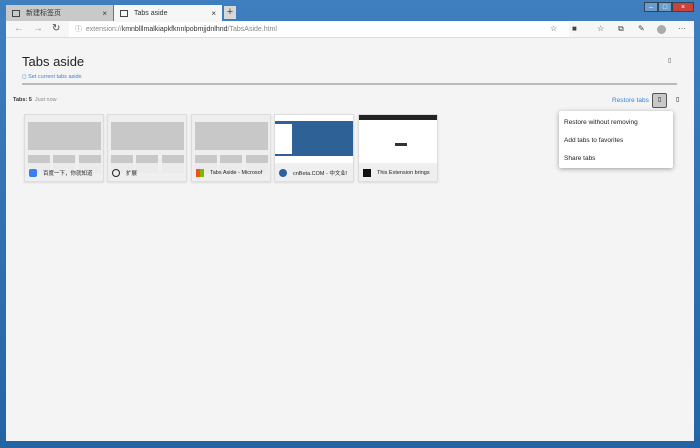  I want to click on tab-label: 新建标签页, so click(43, 13).